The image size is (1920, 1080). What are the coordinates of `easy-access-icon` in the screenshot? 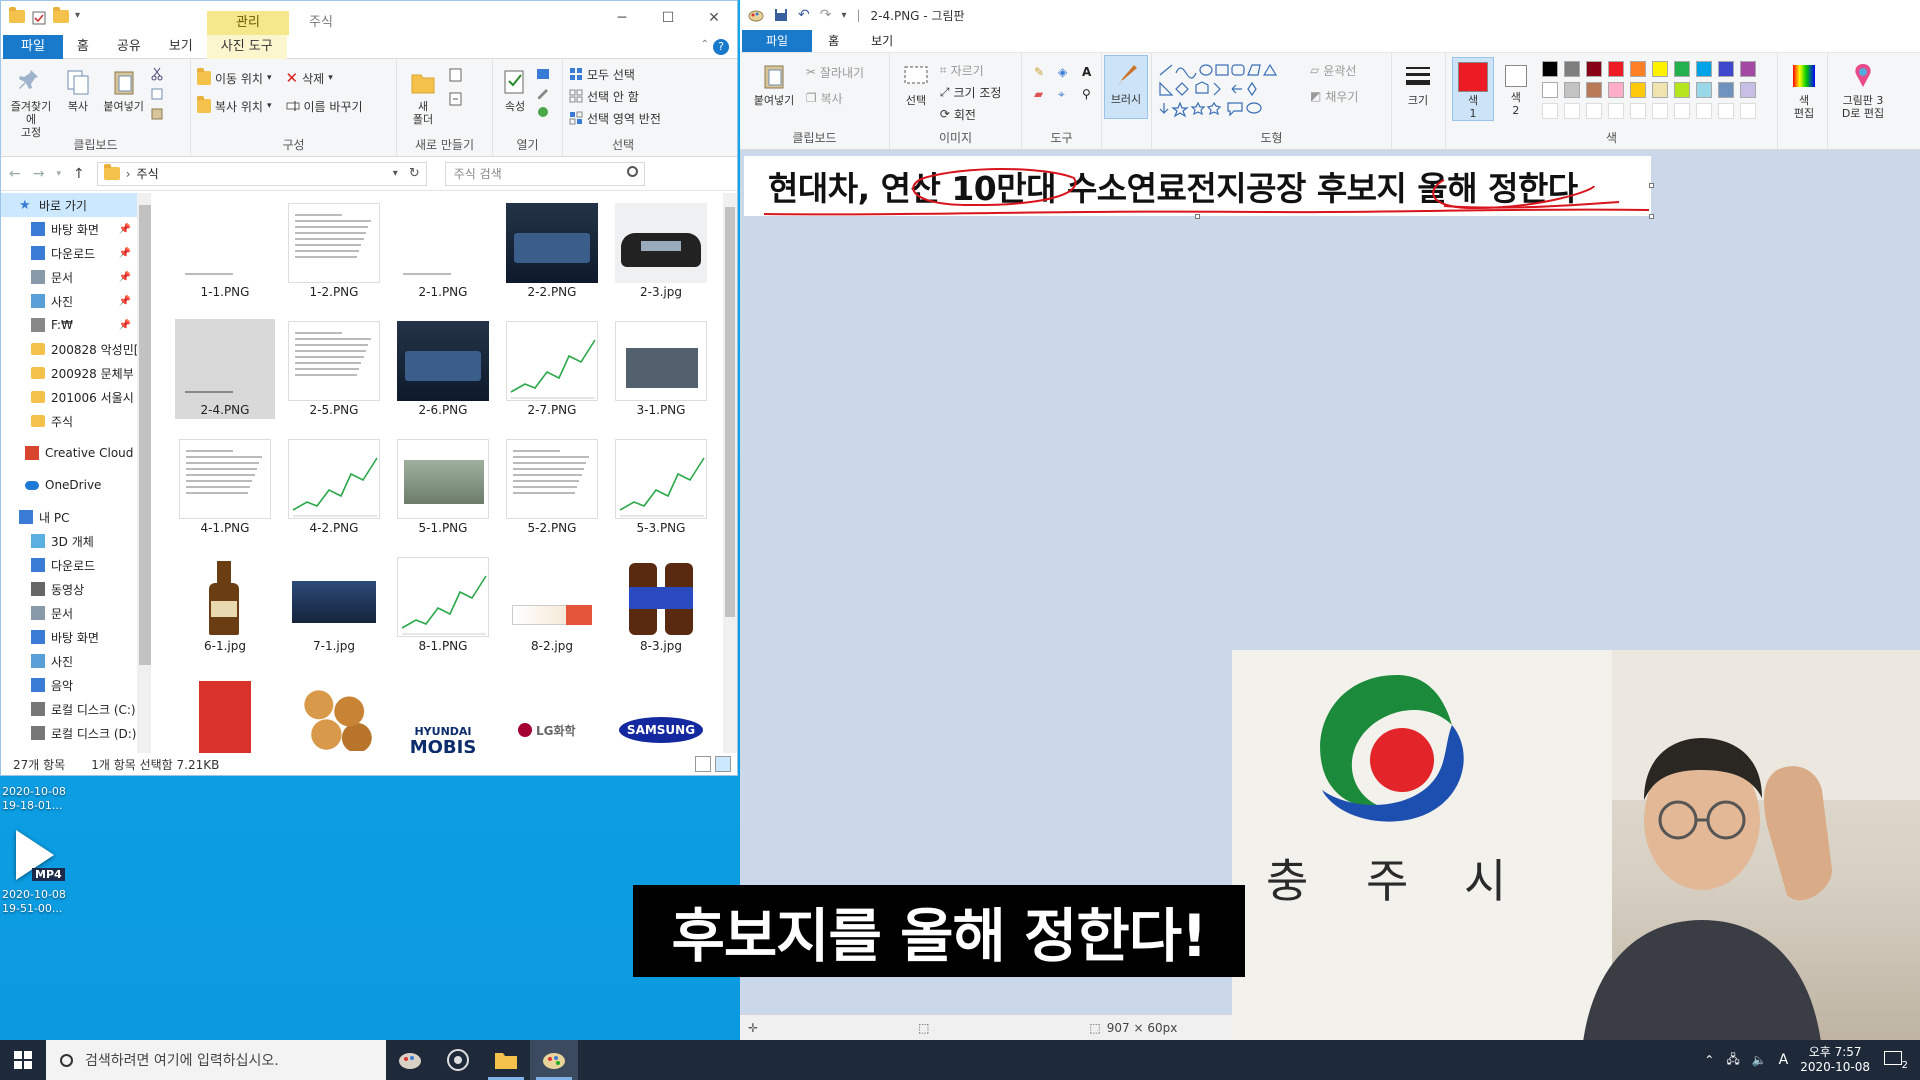 It's located at (456, 99).